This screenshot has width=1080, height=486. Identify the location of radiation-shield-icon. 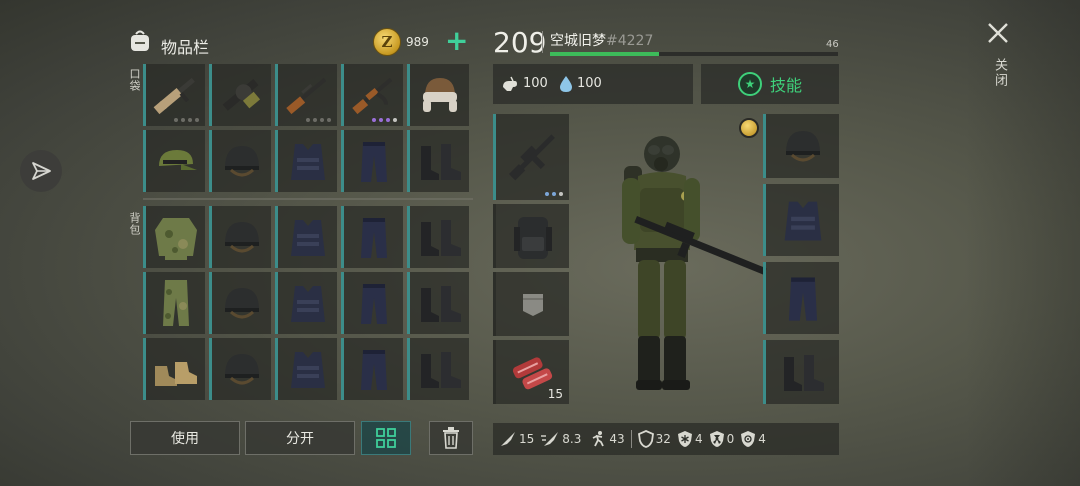
(716, 439).